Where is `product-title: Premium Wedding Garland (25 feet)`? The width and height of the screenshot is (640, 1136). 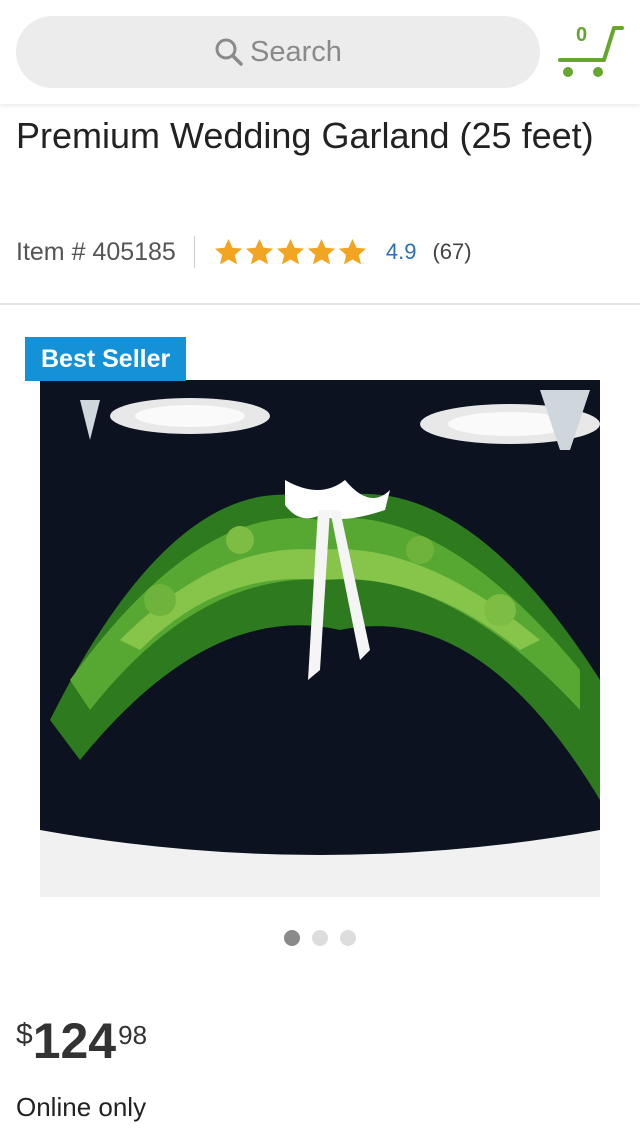
product-title: Premium Wedding Garland (25 feet) is located at coordinates (305, 135).